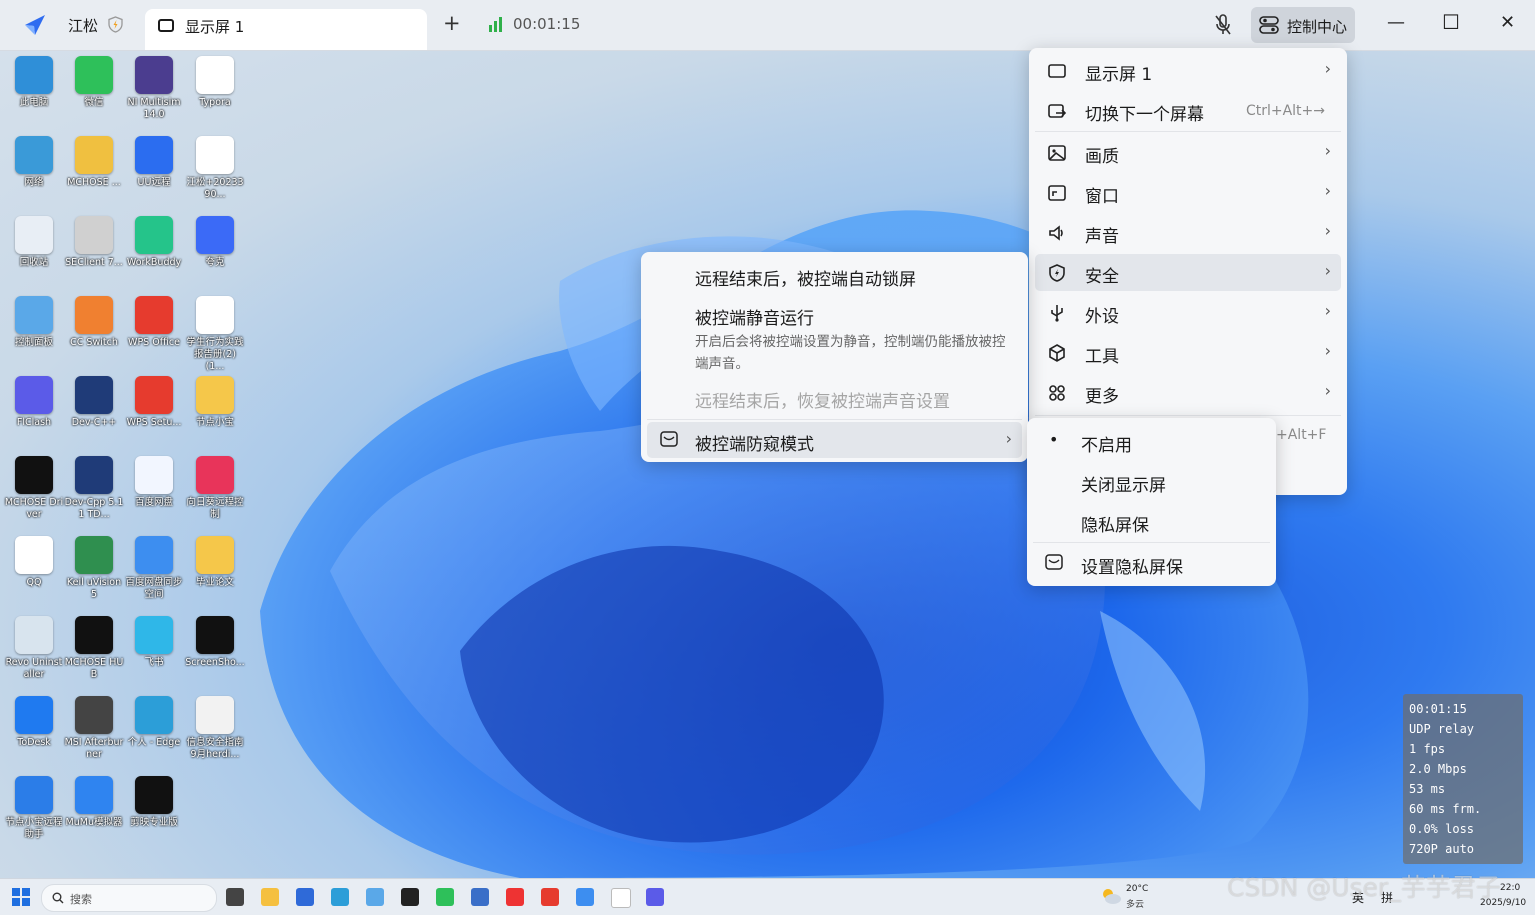  I want to click on desktop-icon-label: 毕业论文, so click(214, 582).